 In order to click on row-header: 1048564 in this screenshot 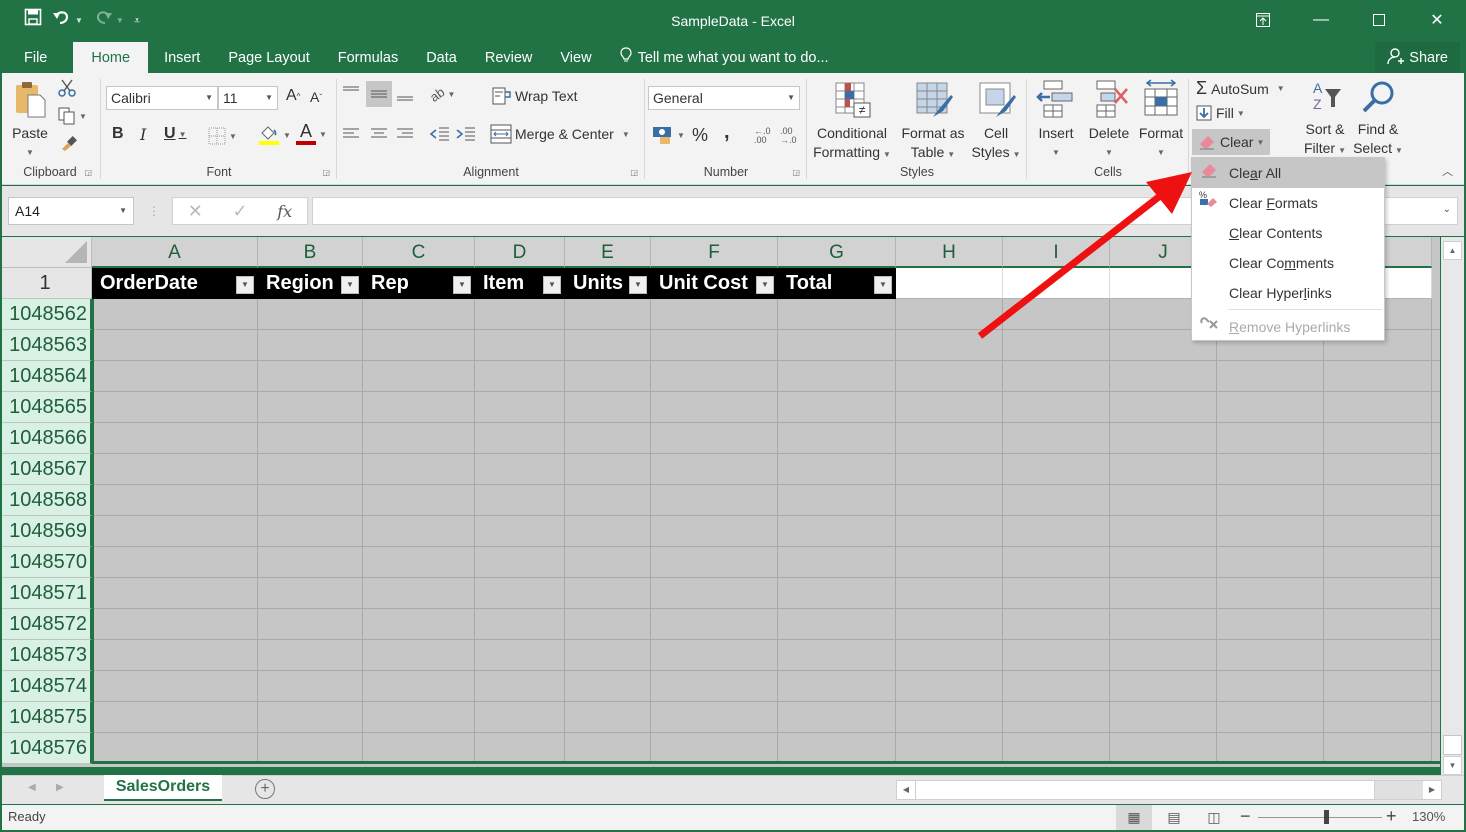, I will do `click(47, 376)`.